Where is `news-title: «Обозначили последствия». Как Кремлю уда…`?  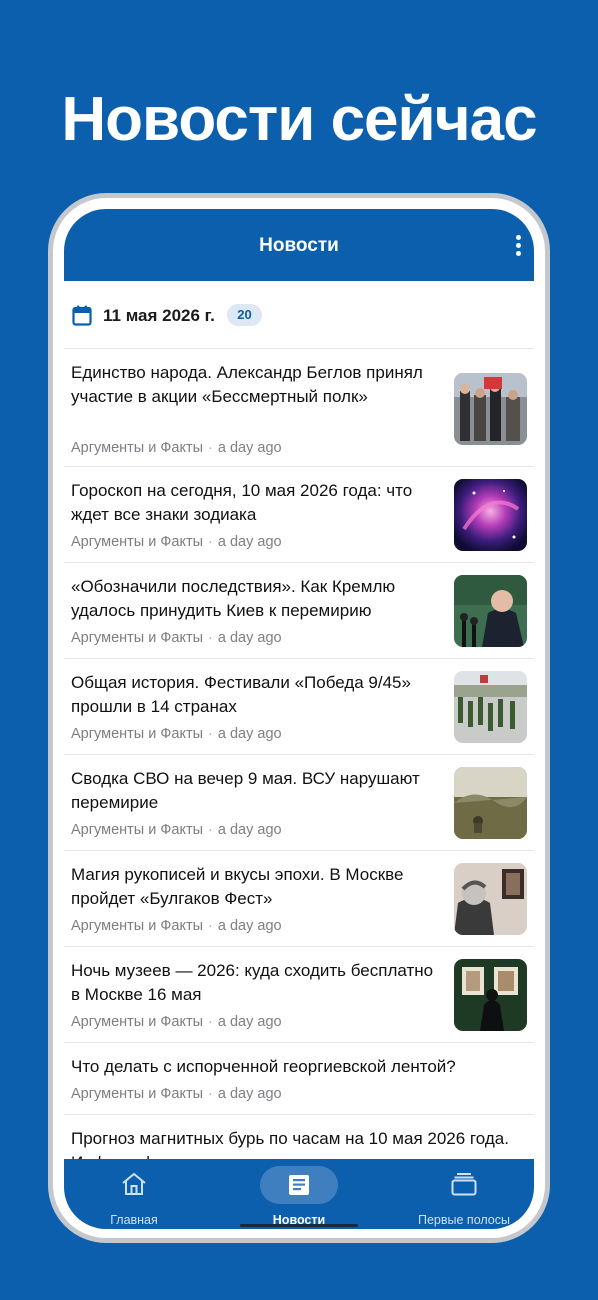
news-title: «Обозначили последствия». Как Кремлю уда… is located at coordinates (233, 598).